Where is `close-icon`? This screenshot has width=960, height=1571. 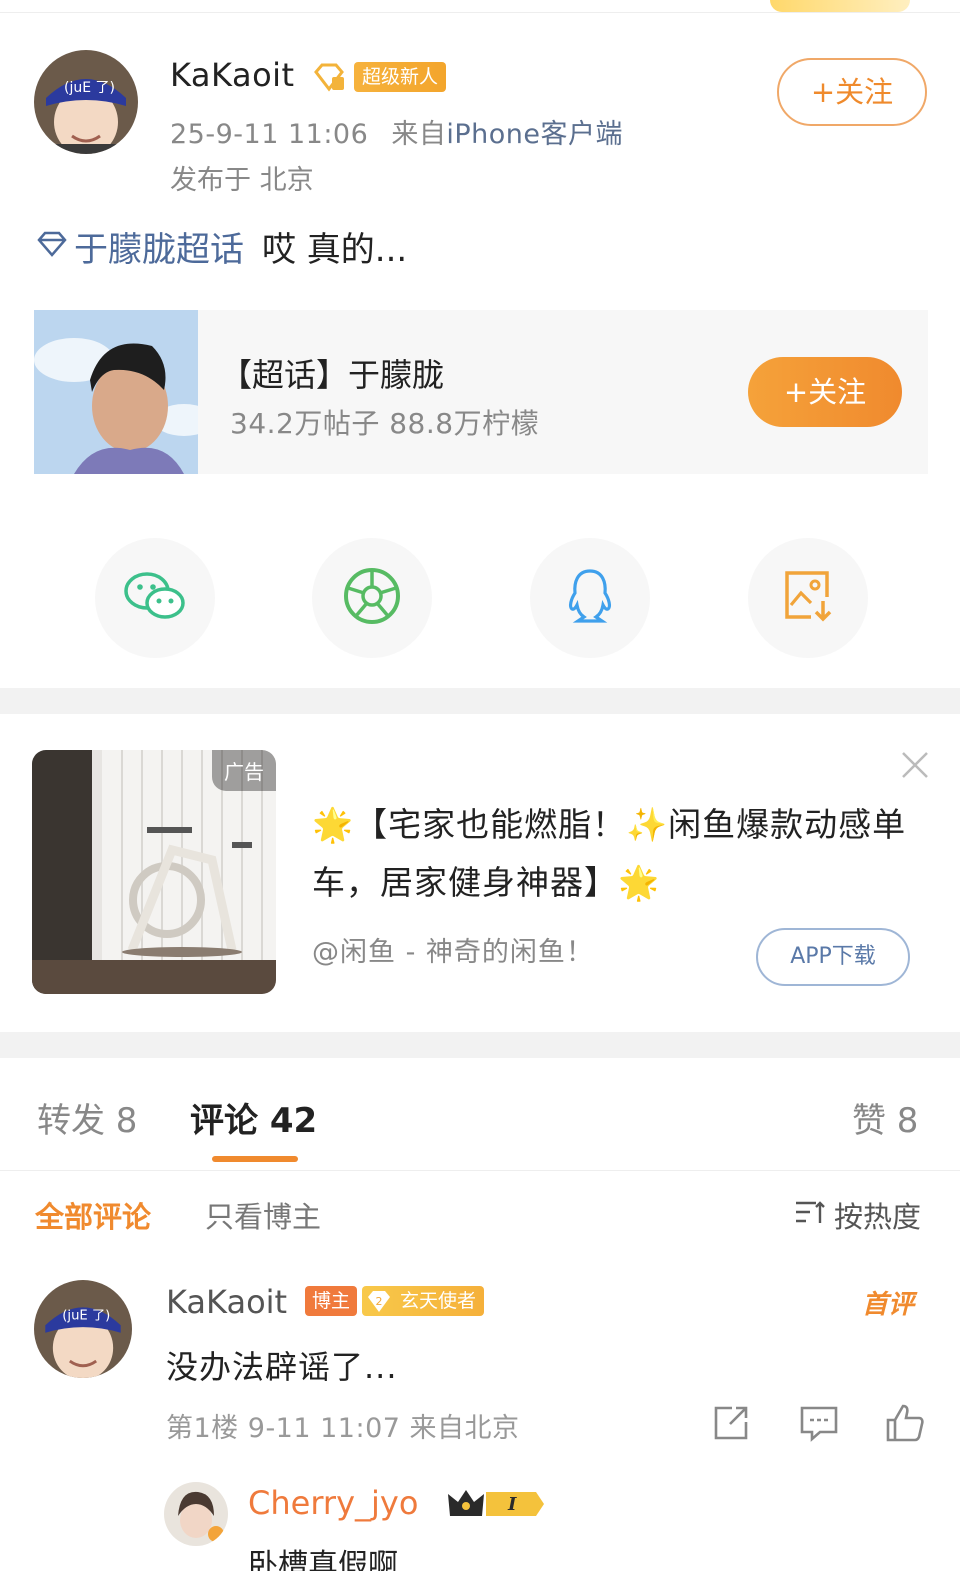 close-icon is located at coordinates (915, 765).